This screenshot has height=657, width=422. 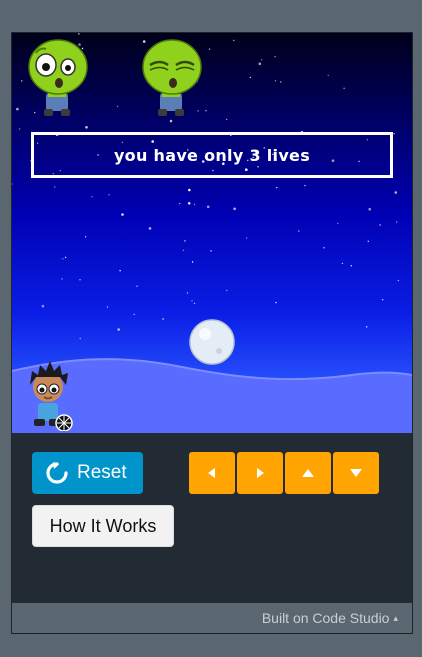 I want to click on kid-with-ball-icon, so click(x=51, y=396).